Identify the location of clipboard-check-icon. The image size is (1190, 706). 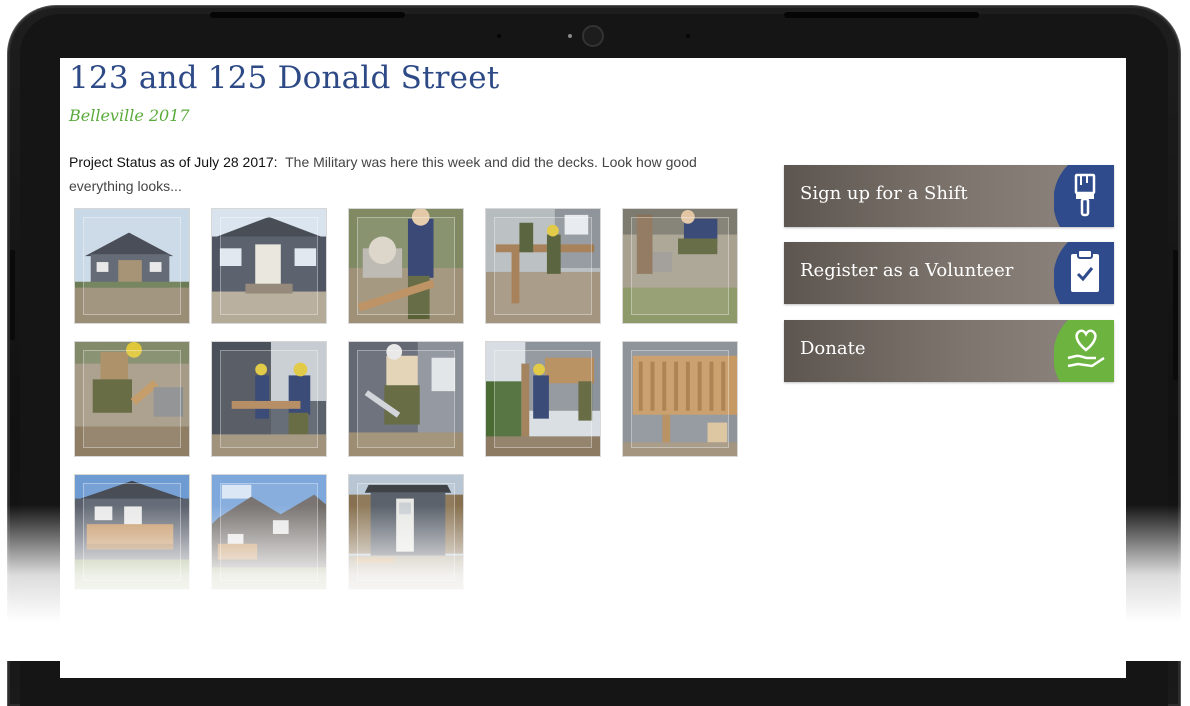
(1084, 273).